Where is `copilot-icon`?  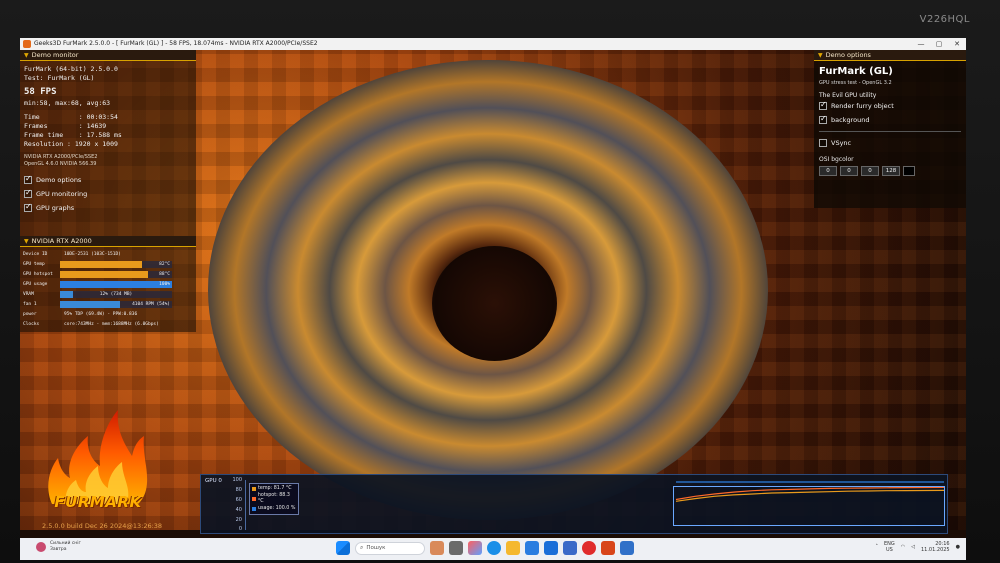
copilot-icon is located at coordinates (475, 548).